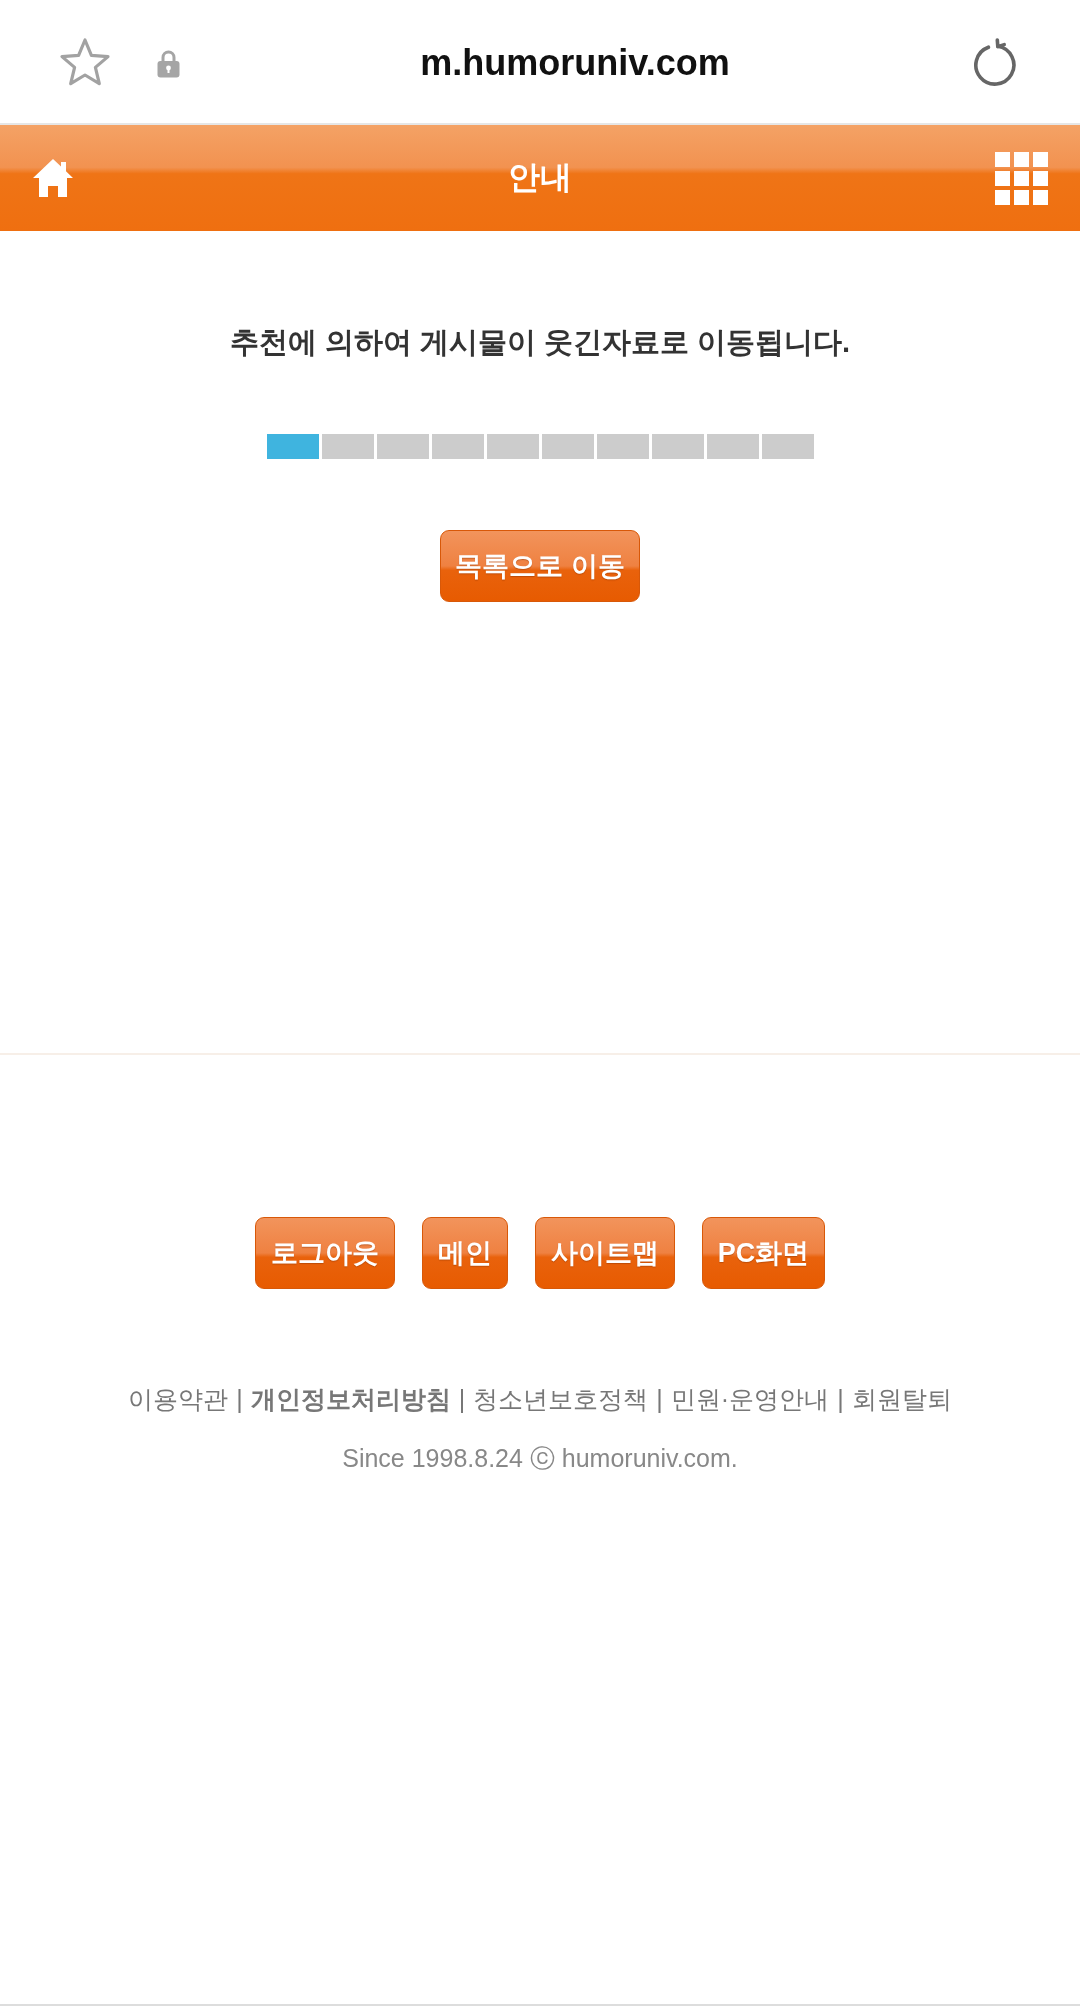 The width and height of the screenshot is (1080, 2012). Describe the element at coordinates (750, 1399) in the screenshot. I see `footer-link: 민원·운영안내` at that location.